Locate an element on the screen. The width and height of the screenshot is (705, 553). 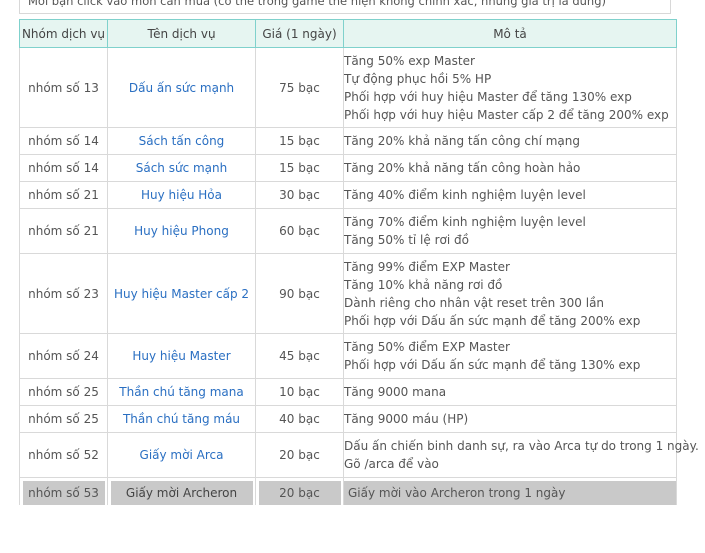
description-line: Tăng 50% exp Master is located at coordinates (409, 60).